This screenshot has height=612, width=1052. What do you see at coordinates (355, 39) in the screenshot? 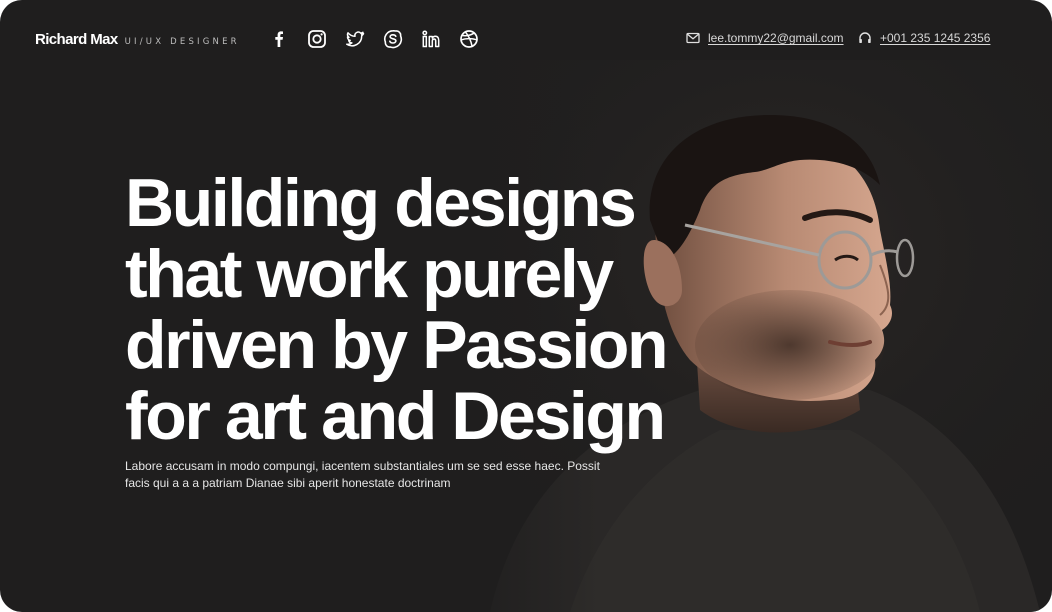
I see `twitter-icon` at bounding box center [355, 39].